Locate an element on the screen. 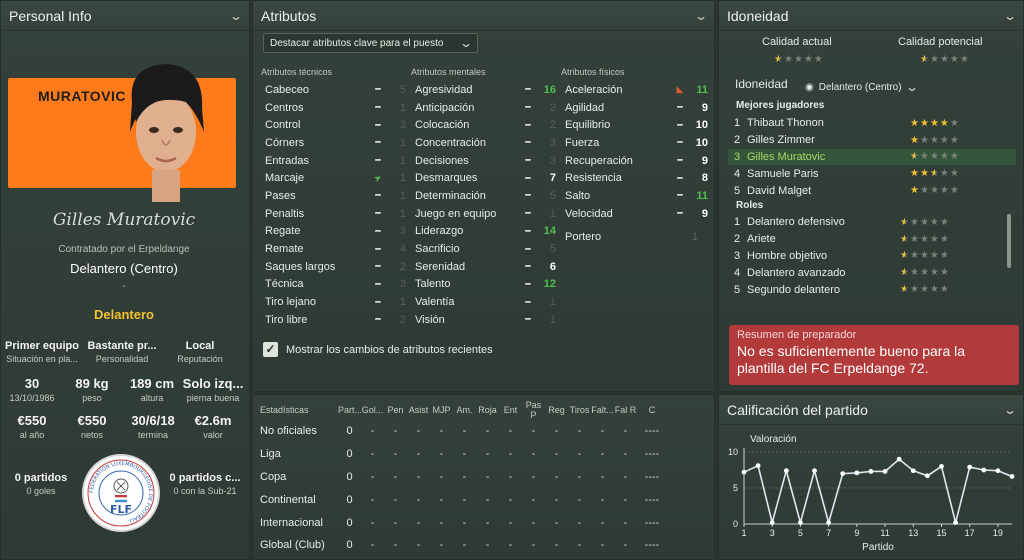 The width and height of the screenshot is (1024, 560). attribute-name: Remate is located at coordinates (284, 249).